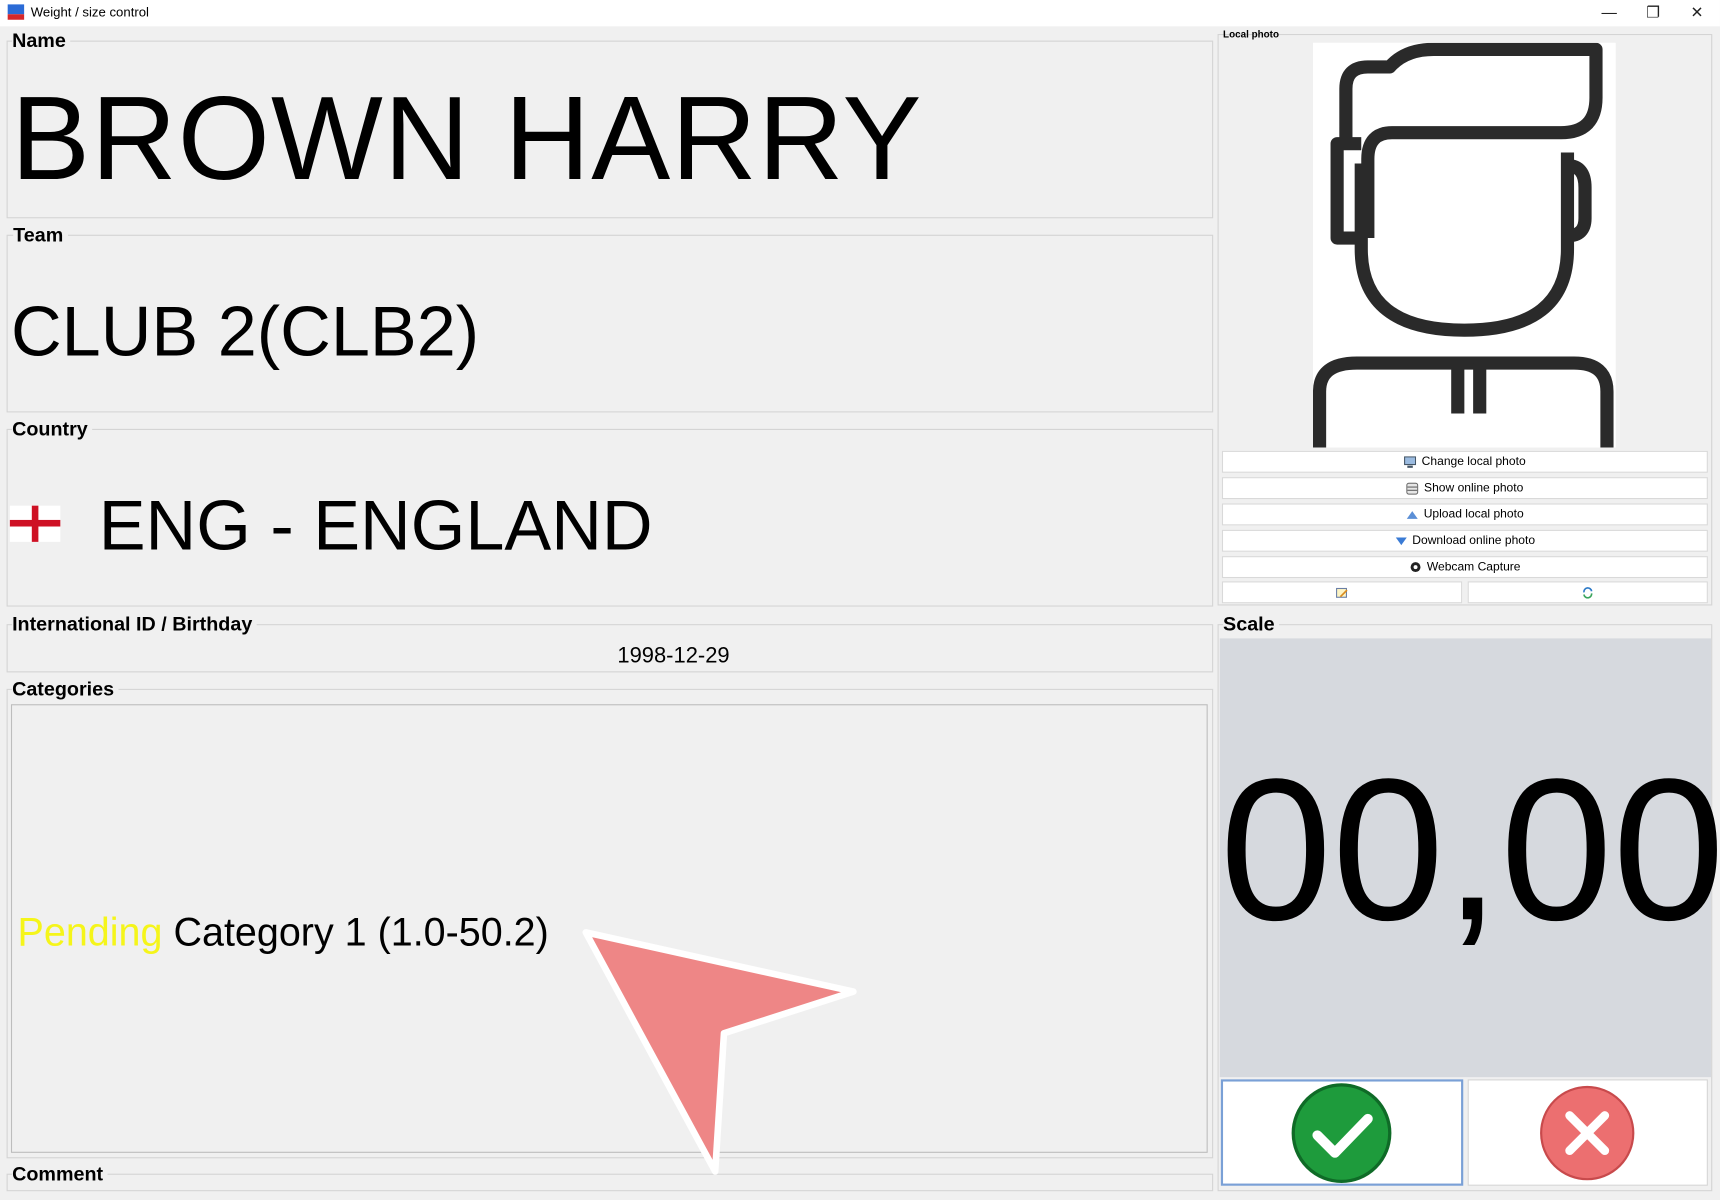 The image size is (1720, 1200). I want to click on avatar, so click(1464, 245).